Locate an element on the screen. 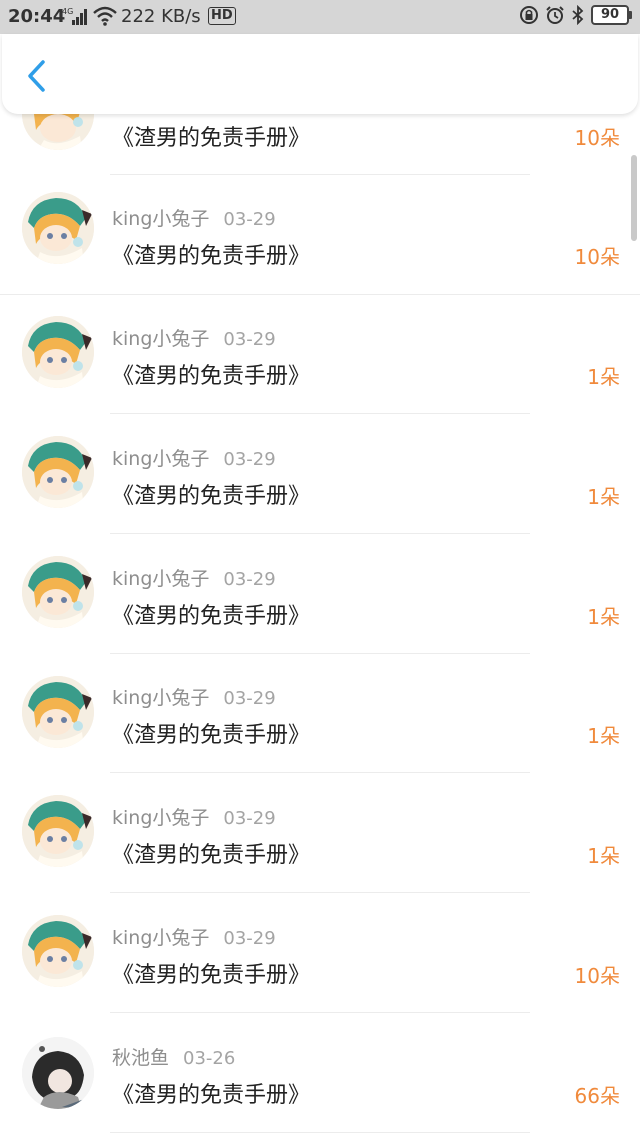 Image resolution: width=640 pixels, height=1138 pixels. back-button is located at coordinates (36, 76).